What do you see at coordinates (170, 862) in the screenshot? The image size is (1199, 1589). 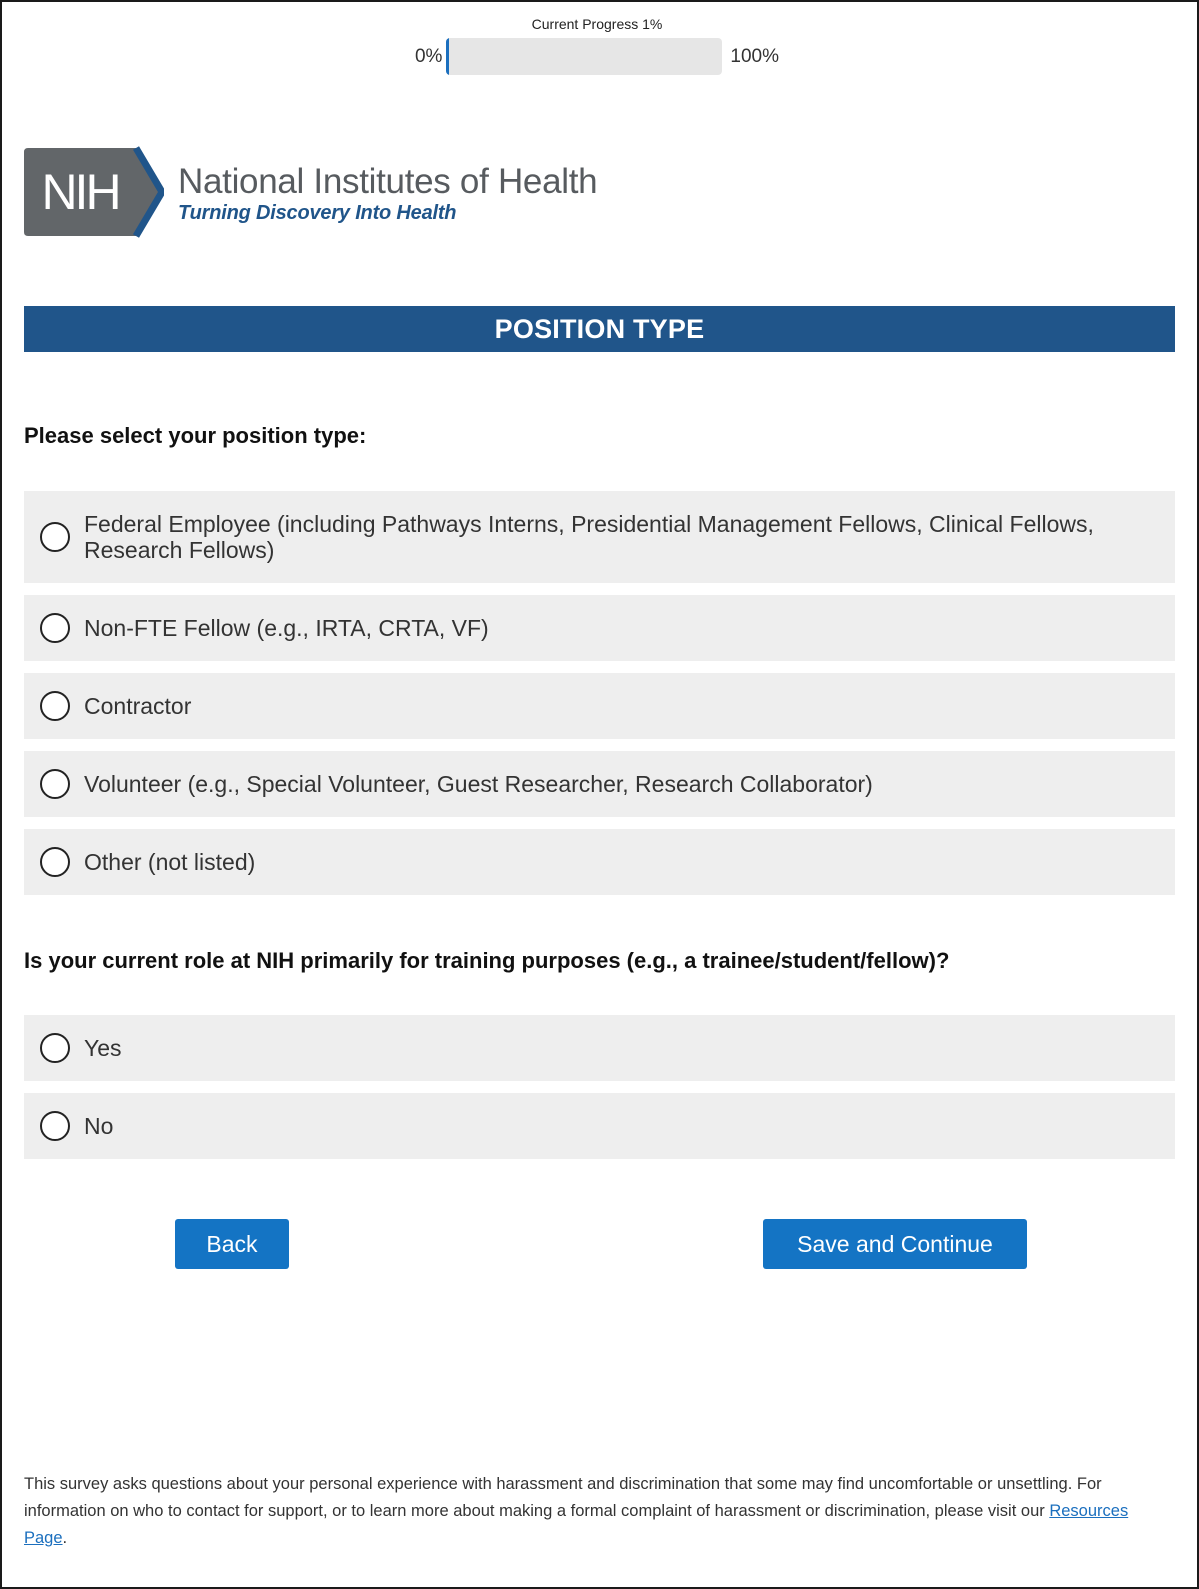 I see `option-label: Other (not listed)` at bounding box center [170, 862].